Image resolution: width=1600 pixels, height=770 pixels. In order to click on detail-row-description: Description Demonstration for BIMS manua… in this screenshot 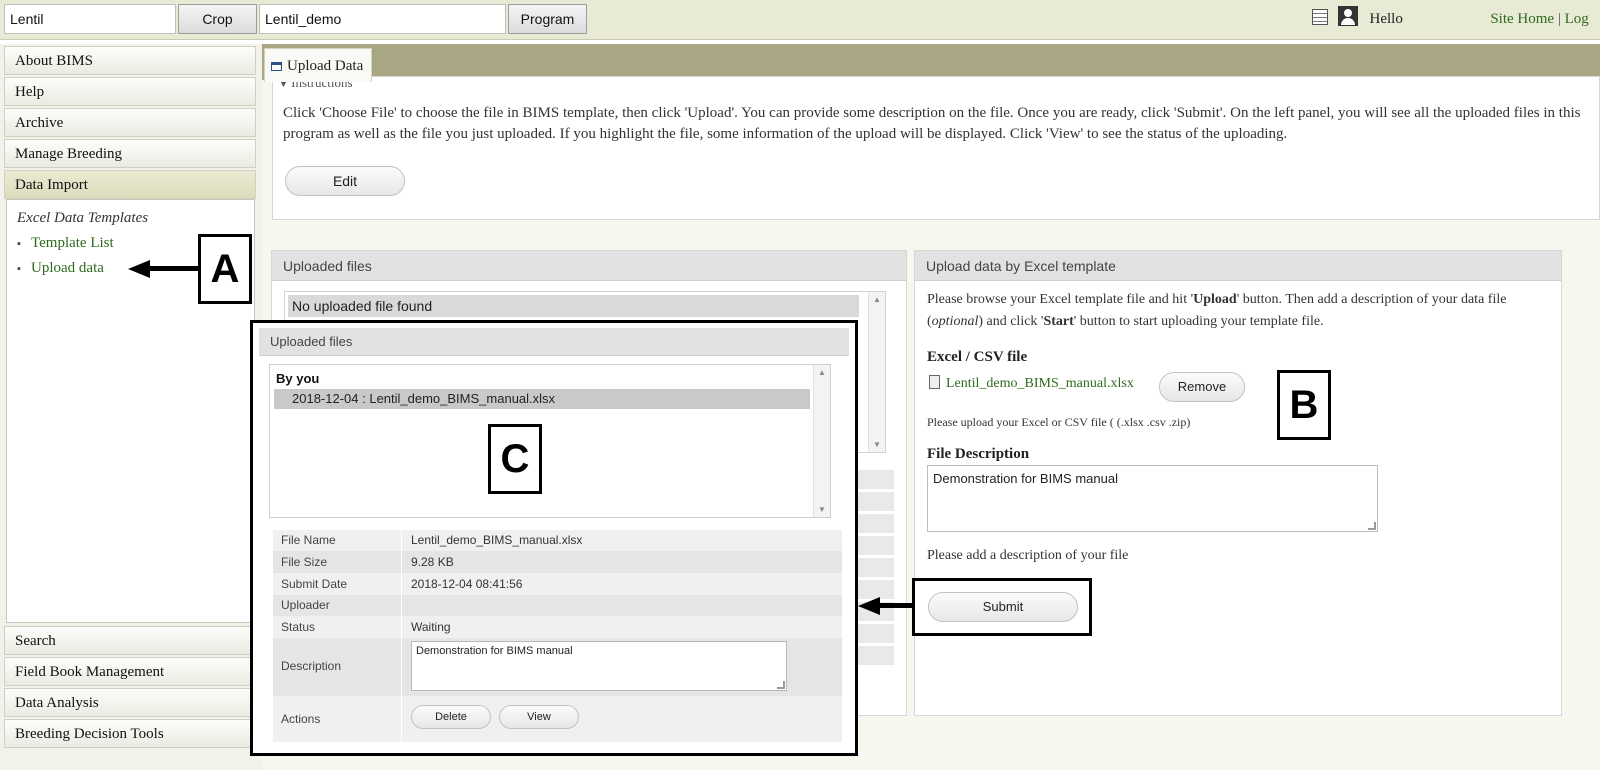, I will do `click(557, 667)`.